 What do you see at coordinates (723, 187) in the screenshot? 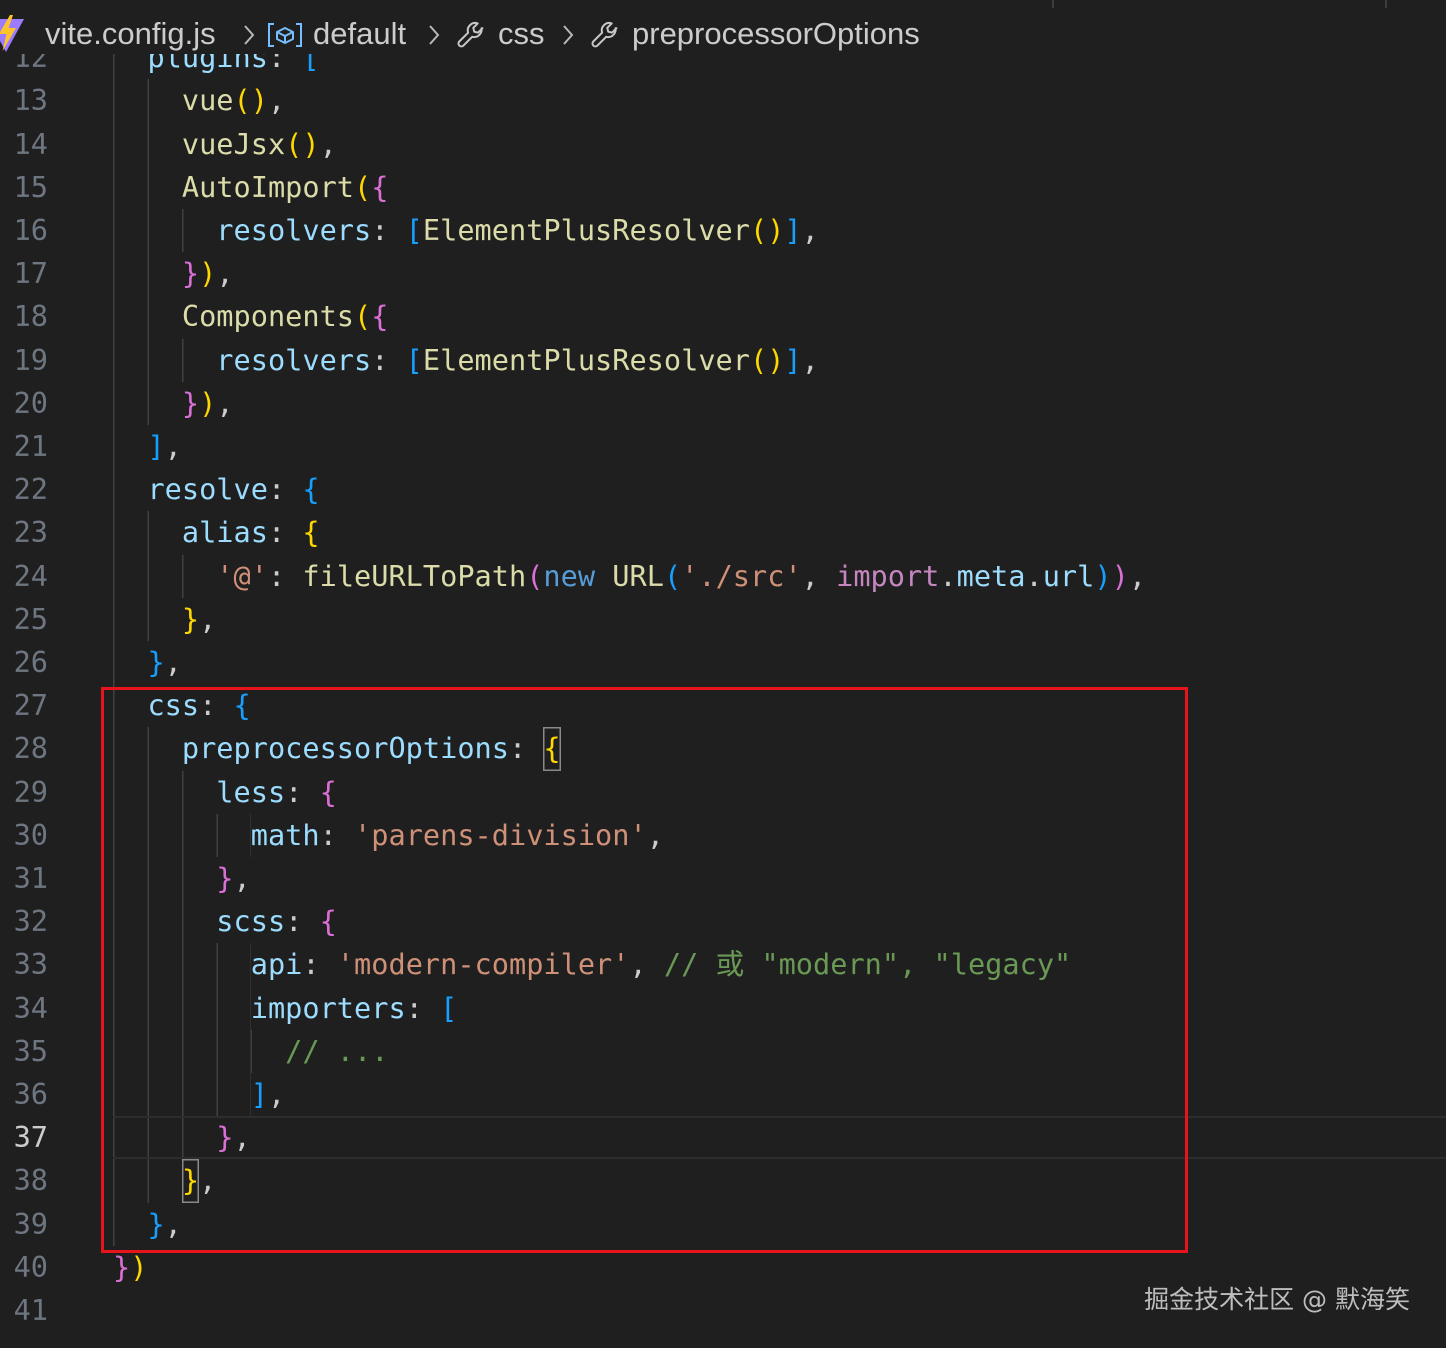
I see `code-line: 15 AutoImport({` at bounding box center [723, 187].